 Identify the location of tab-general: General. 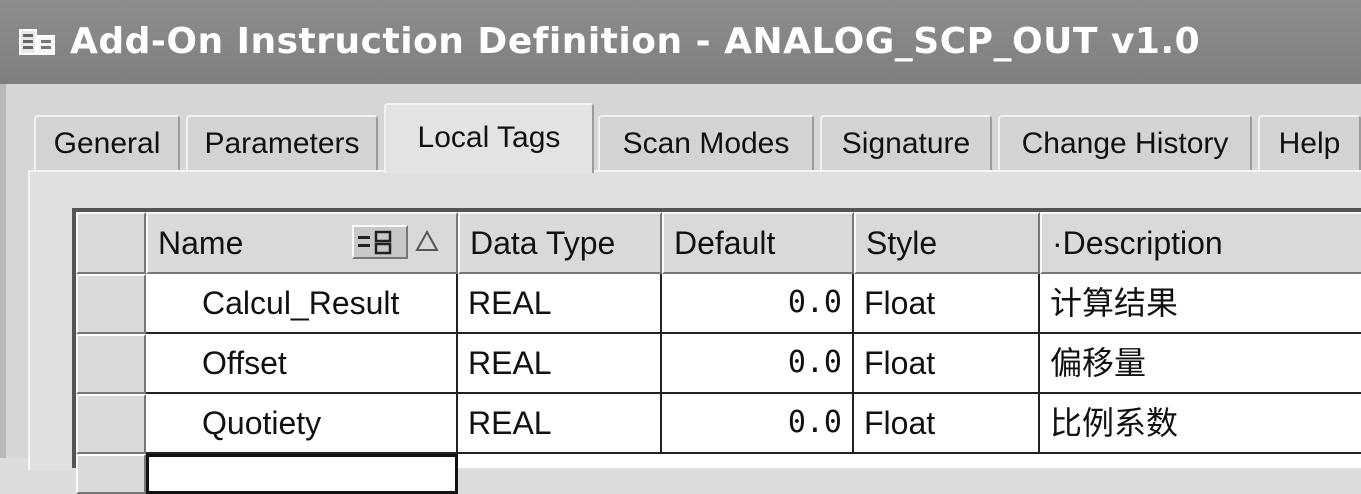
(107, 143).